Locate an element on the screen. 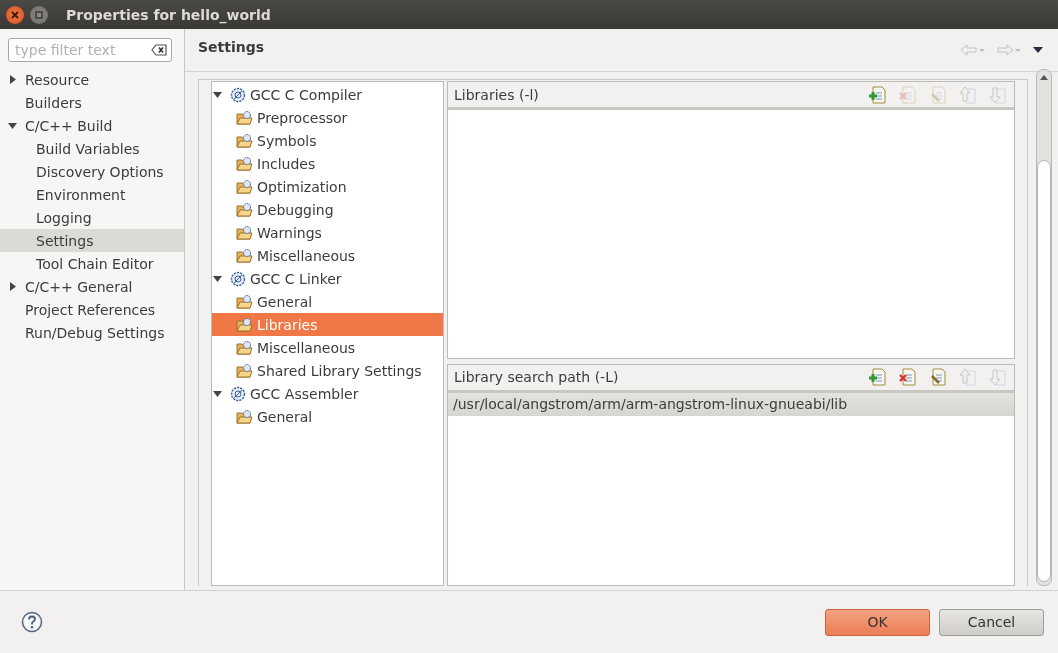 This screenshot has width=1058, height=653. delete-document-button is located at coordinates (907, 377).